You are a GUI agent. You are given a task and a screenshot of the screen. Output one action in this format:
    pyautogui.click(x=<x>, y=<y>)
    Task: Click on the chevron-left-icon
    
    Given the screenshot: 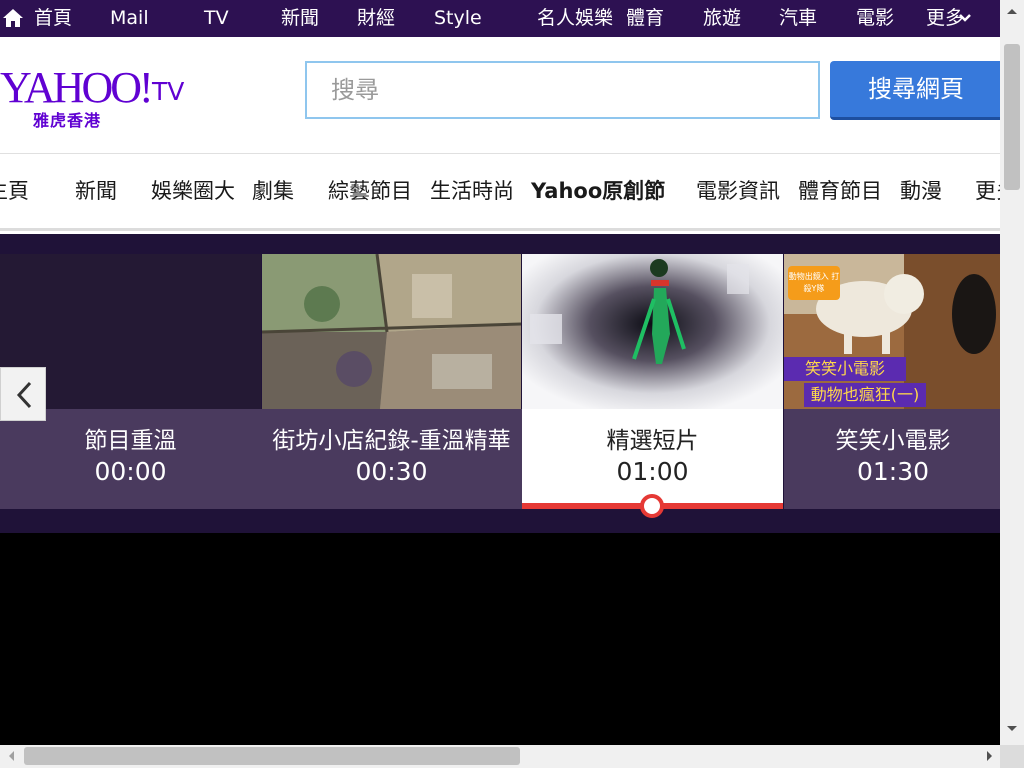 What is the action you would take?
    pyautogui.click(x=24, y=395)
    